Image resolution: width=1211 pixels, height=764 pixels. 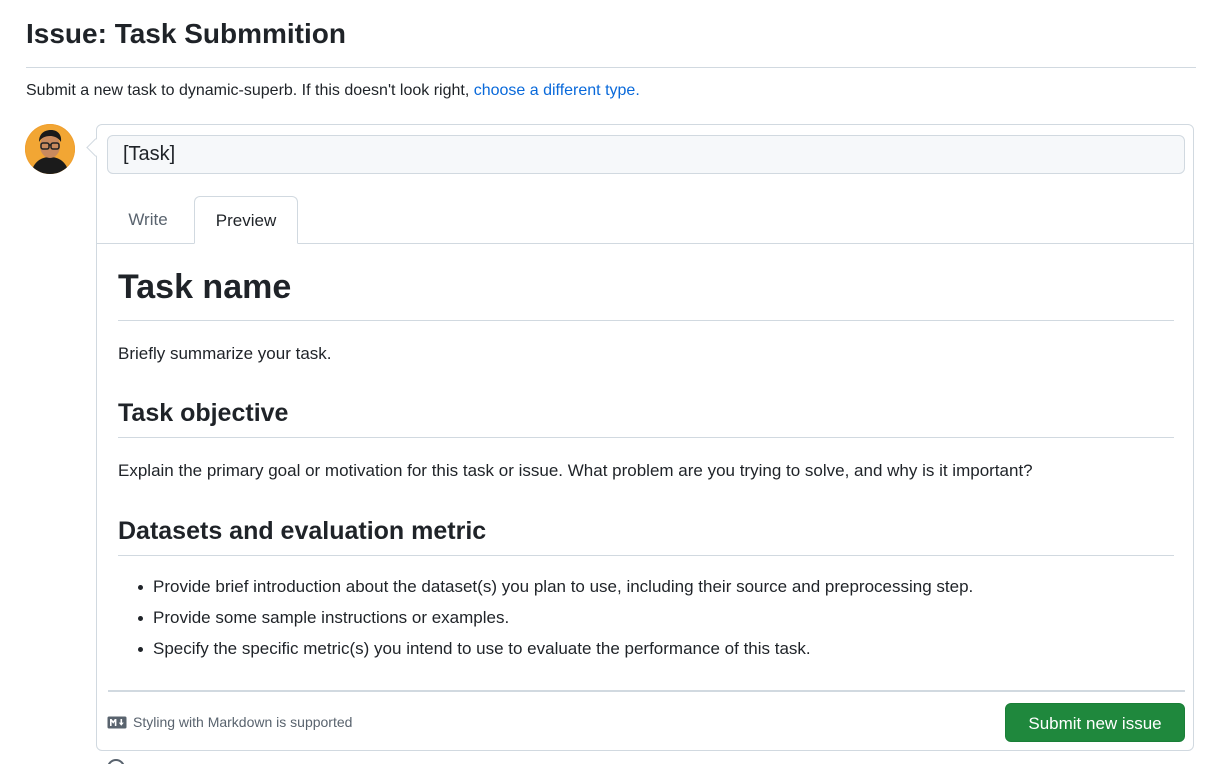 I want to click on markdown-note-label: Styling with Markdown is supported, so click(x=243, y=722).